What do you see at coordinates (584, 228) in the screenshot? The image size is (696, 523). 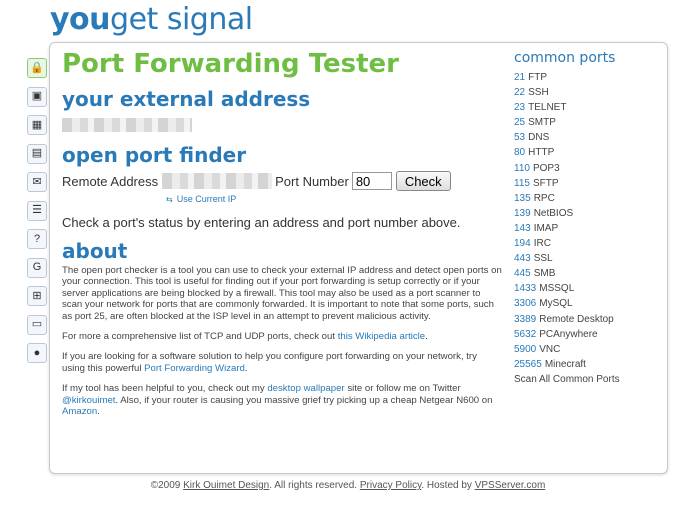 I see `port-item-143: 143 IMAP` at bounding box center [584, 228].